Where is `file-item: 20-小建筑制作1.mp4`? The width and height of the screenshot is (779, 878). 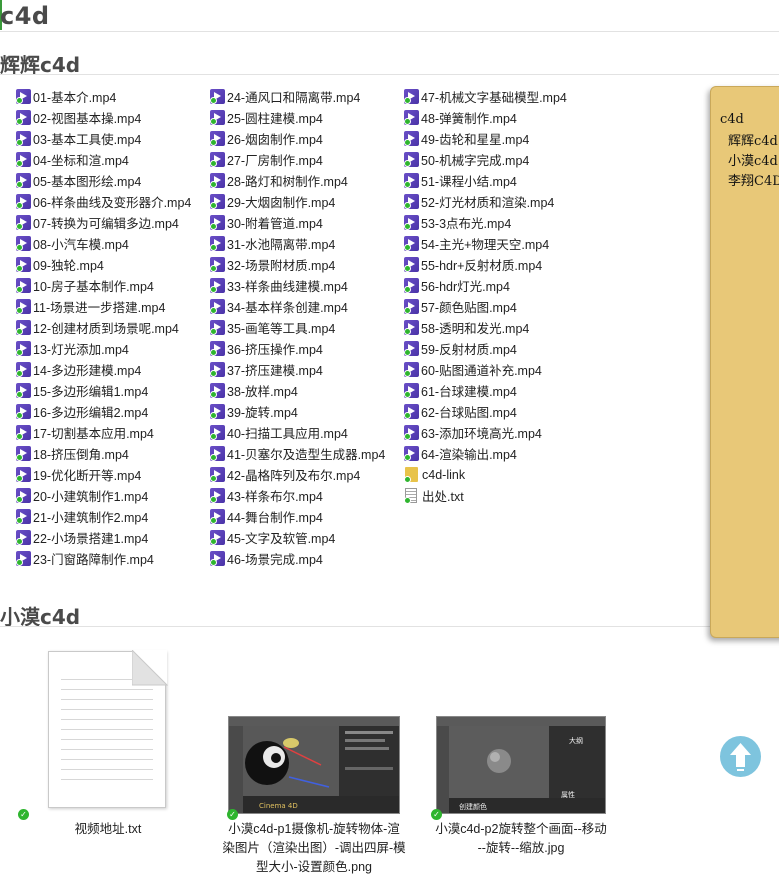
file-item: 20-小建筑制作1.mp4 is located at coordinates (103, 495).